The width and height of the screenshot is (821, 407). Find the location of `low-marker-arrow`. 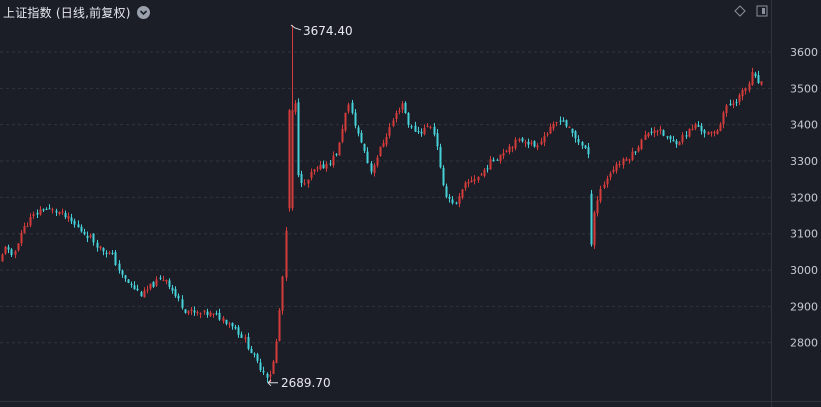

low-marker-arrow is located at coordinates (272, 383).